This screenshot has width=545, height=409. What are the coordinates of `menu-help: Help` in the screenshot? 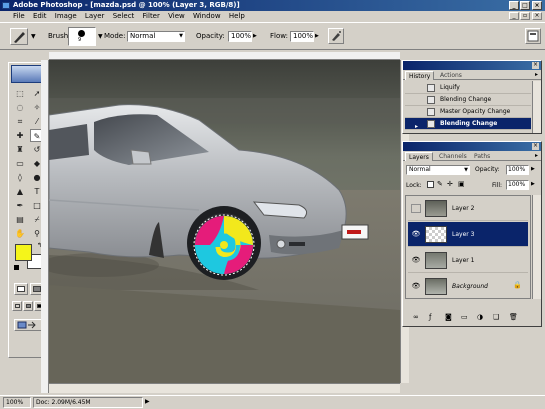 It's located at (237, 16).